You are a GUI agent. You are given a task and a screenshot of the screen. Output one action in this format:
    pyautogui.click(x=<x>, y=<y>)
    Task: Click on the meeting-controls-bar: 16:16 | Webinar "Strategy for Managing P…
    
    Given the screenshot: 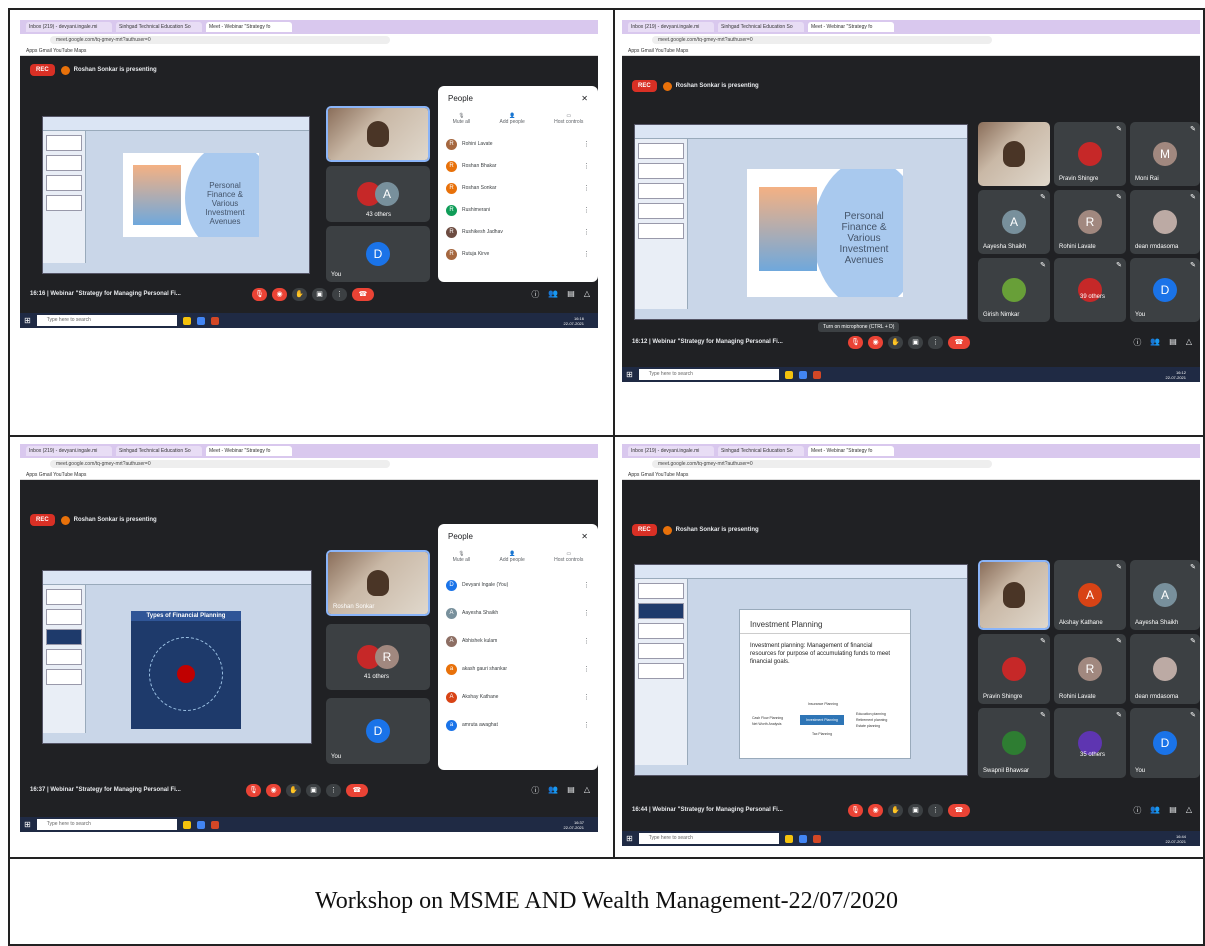 What is the action you would take?
    pyautogui.click(x=309, y=294)
    